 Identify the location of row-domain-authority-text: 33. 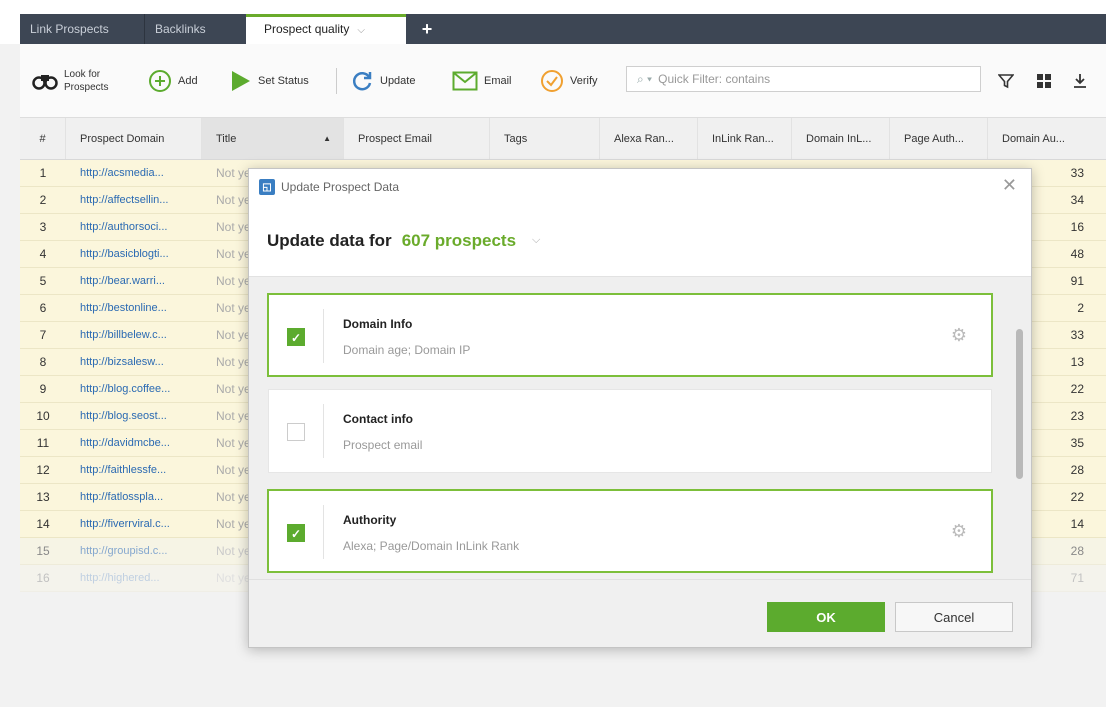
(1077, 335).